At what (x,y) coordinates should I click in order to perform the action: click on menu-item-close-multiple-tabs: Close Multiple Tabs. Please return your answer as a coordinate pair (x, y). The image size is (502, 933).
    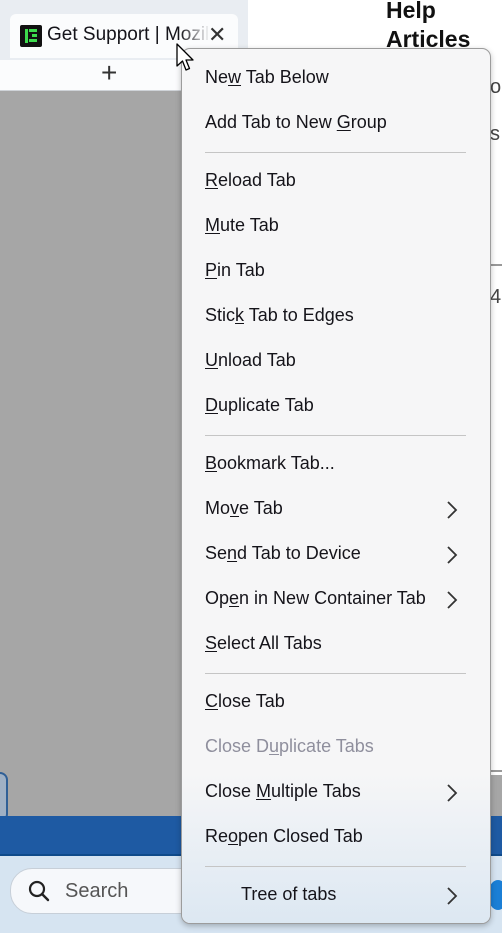
    Looking at the image, I should click on (336, 793).